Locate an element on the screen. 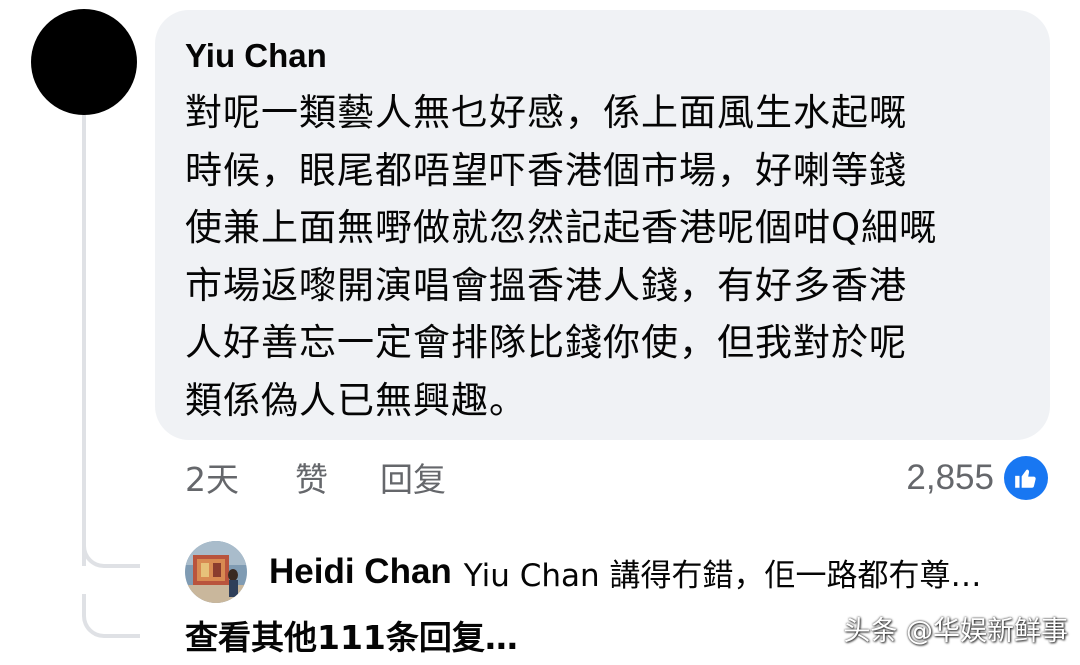 The width and height of the screenshot is (1080, 665). reaction-summary: 2,855 is located at coordinates (977, 478).